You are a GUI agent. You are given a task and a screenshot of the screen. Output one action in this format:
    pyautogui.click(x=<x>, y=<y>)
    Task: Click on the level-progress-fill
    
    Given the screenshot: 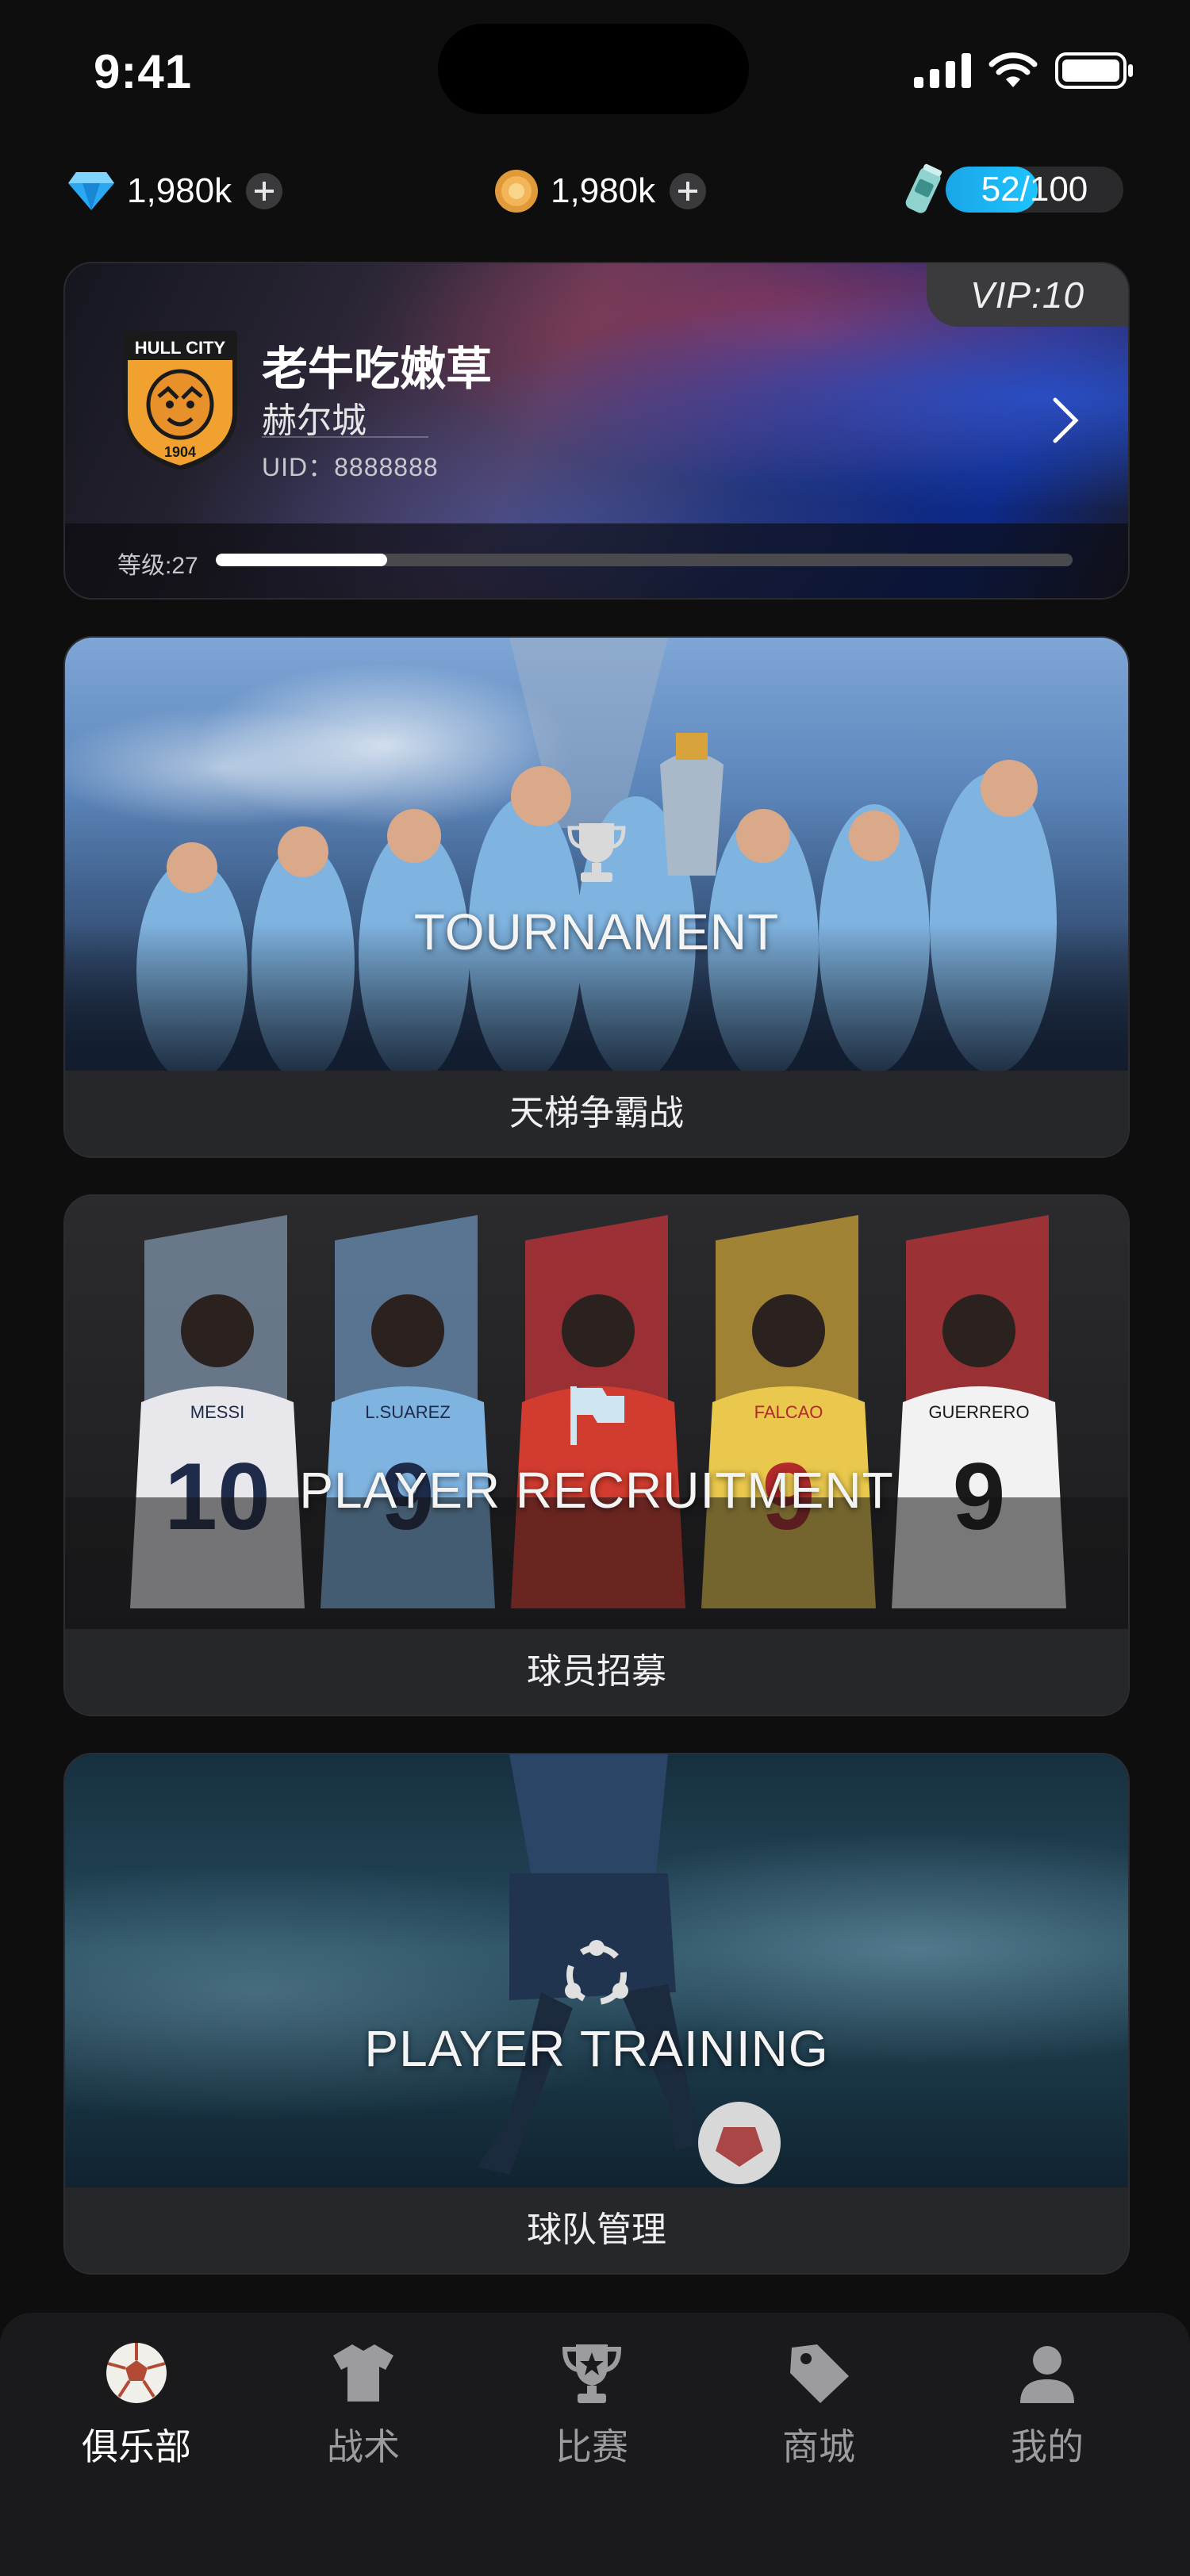 What is the action you would take?
    pyautogui.click(x=301, y=560)
    